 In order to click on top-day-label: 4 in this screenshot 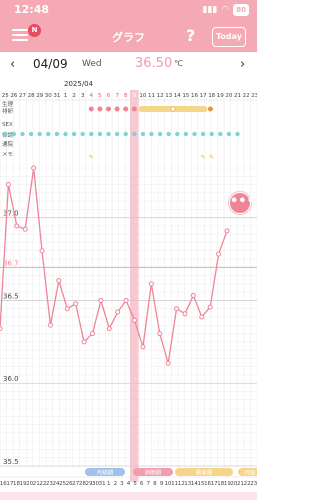, I will do `click(92, 96)`.